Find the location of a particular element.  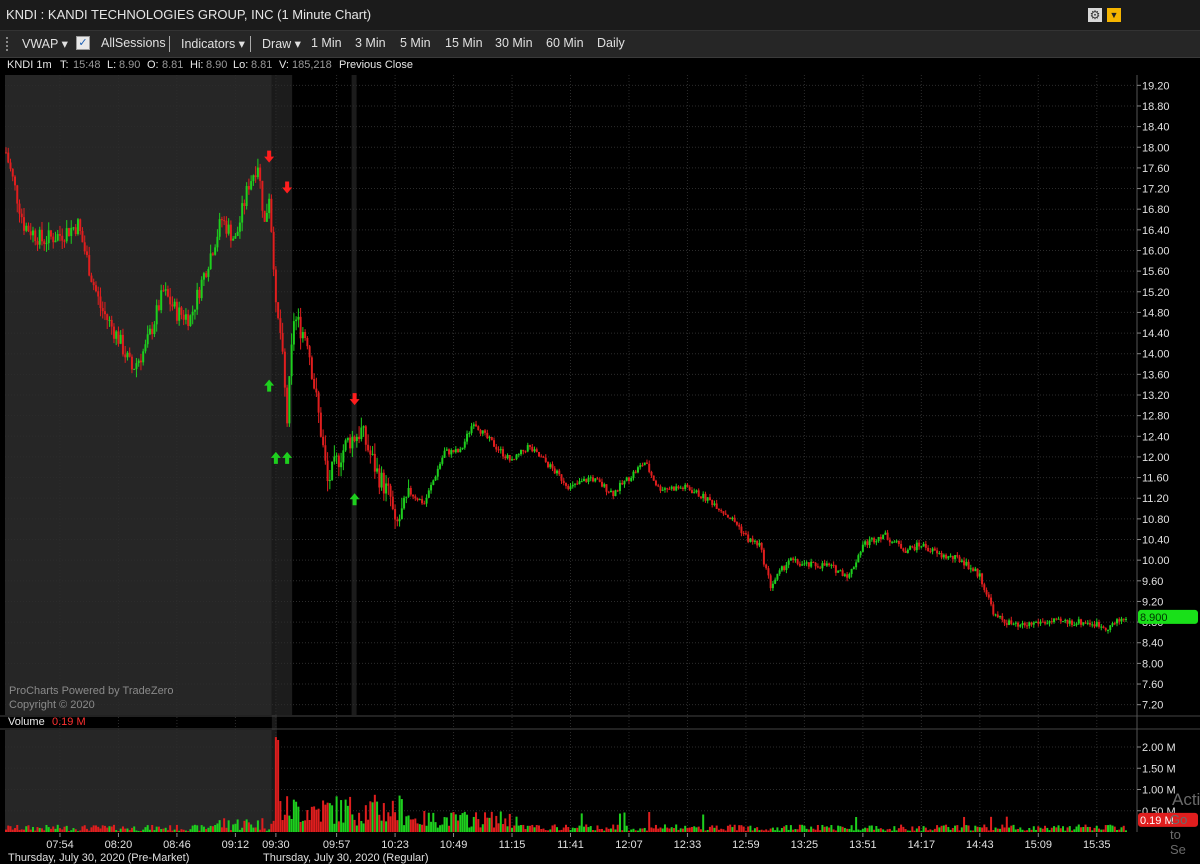

info-prev-close: Previous Close is located at coordinates (376, 65).